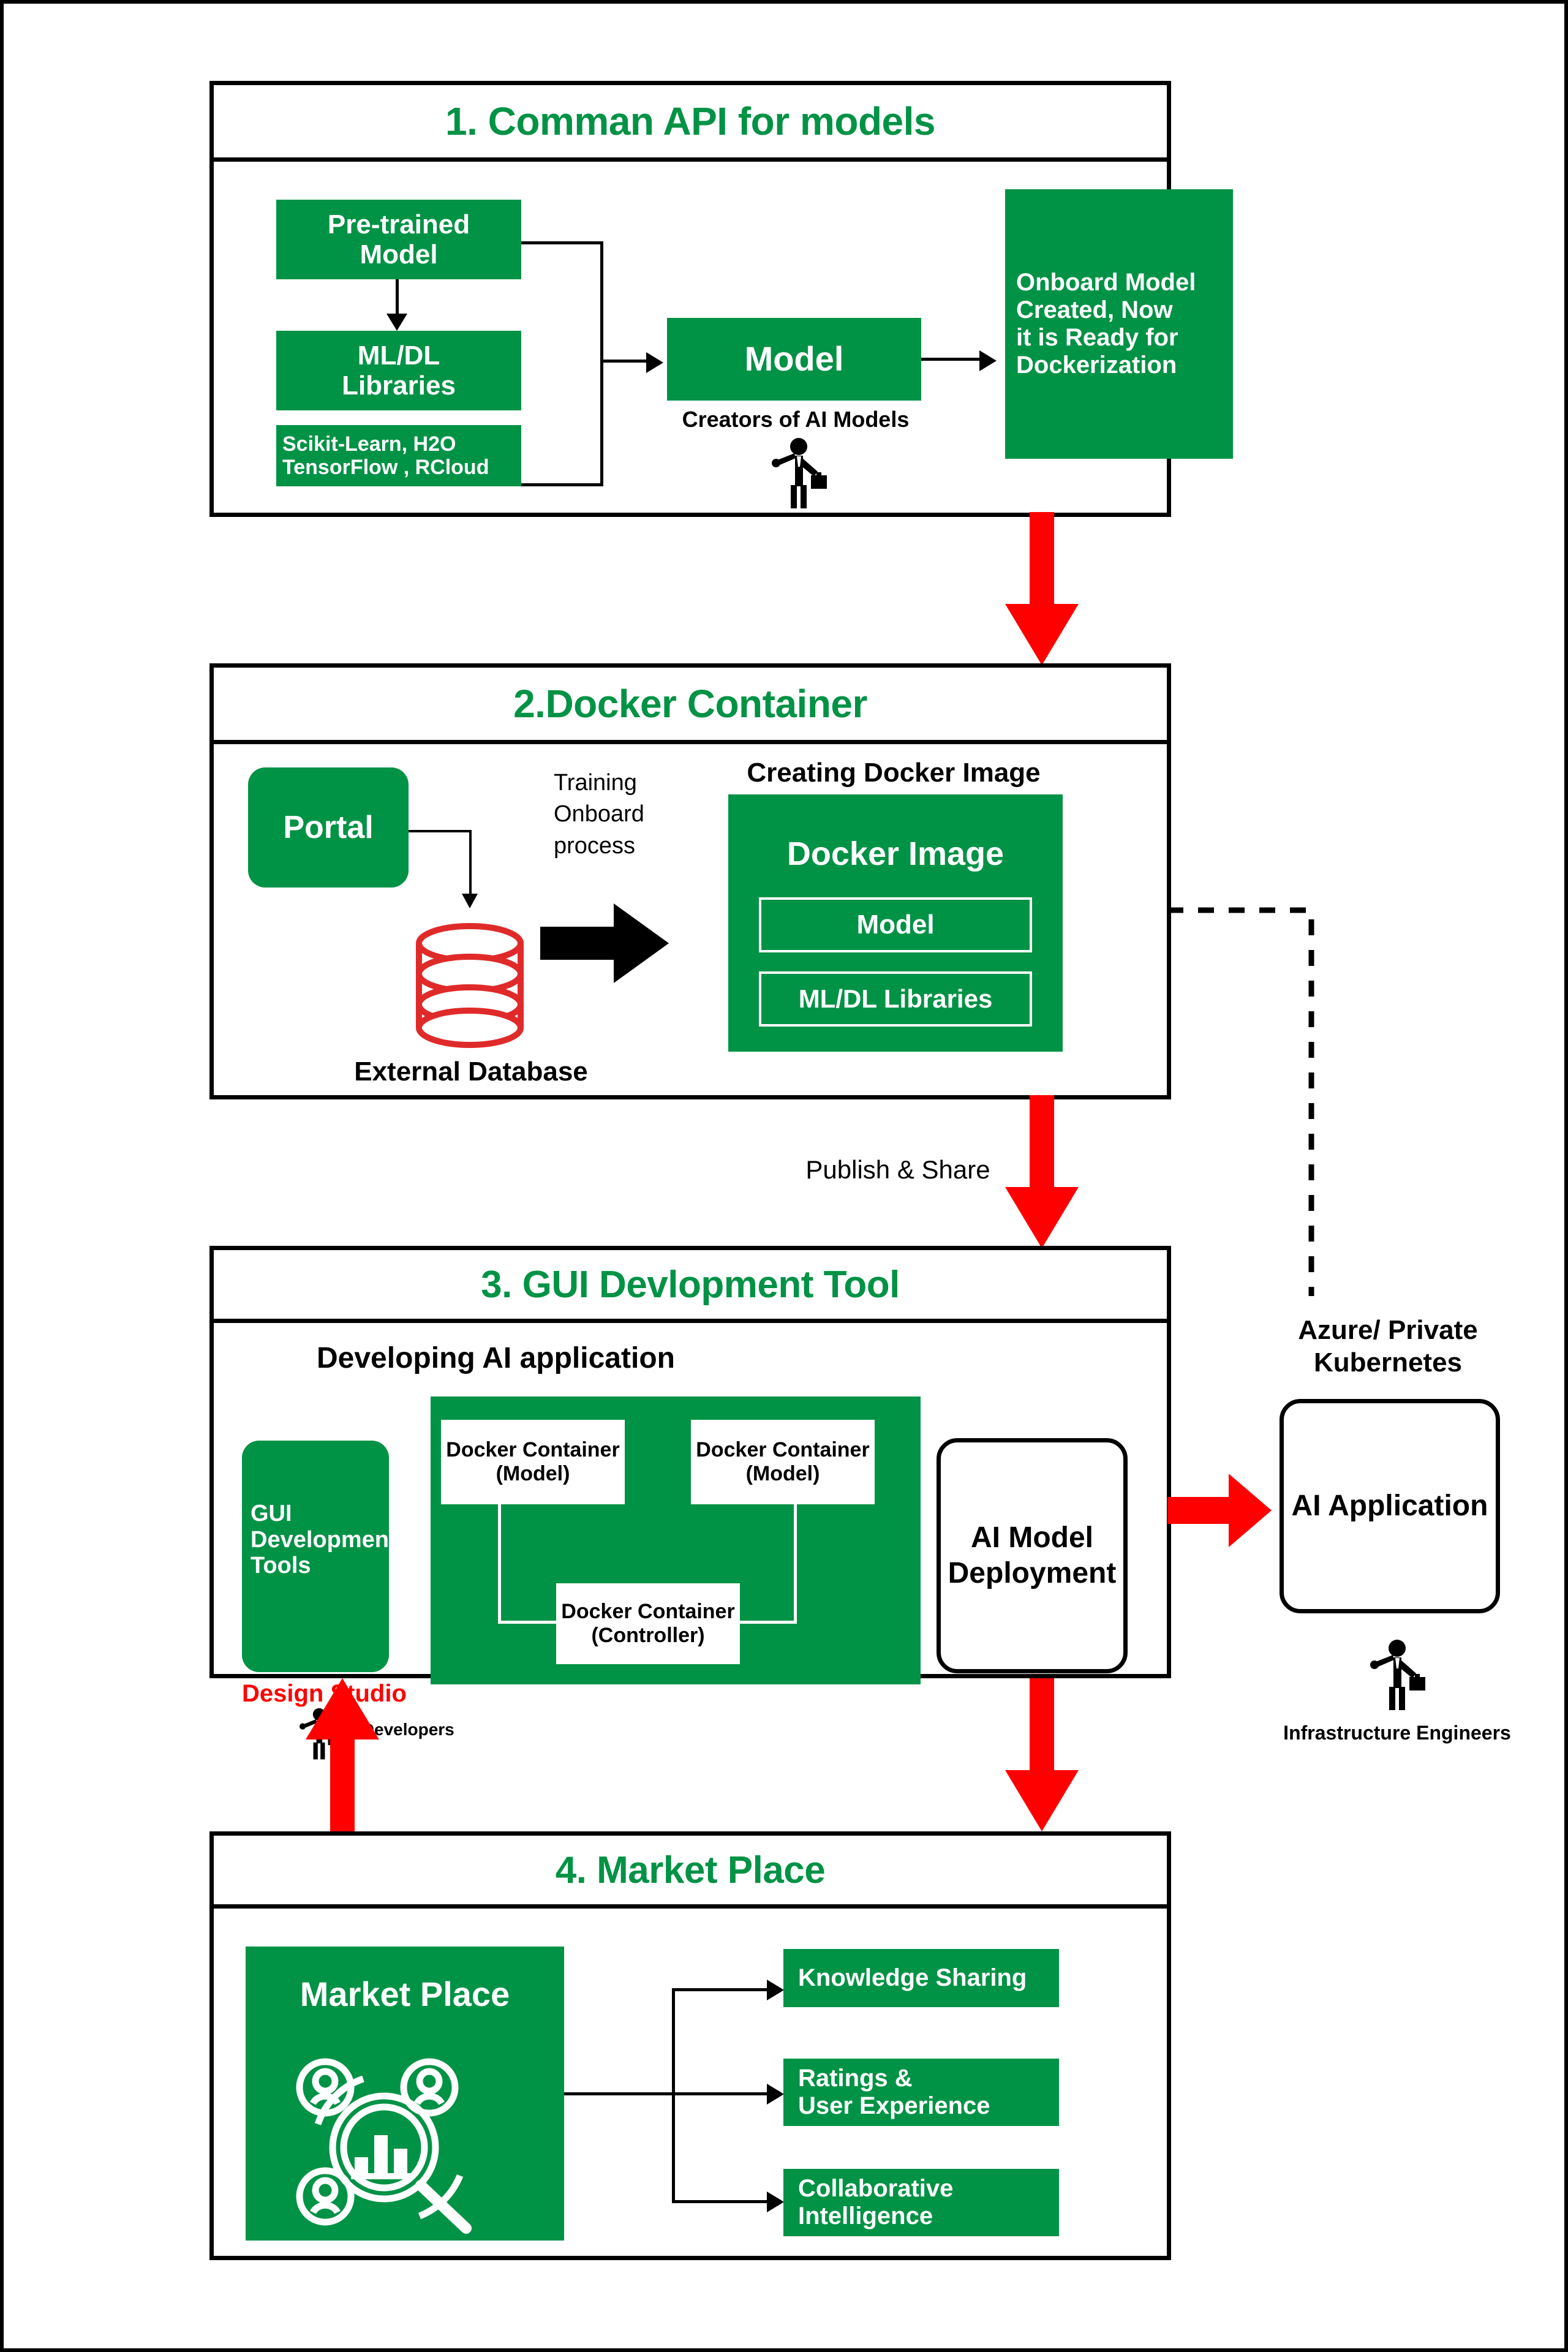 The height and width of the screenshot is (2352, 1568). What do you see at coordinates (896, 925) in the screenshot?
I see `docker-image-model-box: Model` at bounding box center [896, 925].